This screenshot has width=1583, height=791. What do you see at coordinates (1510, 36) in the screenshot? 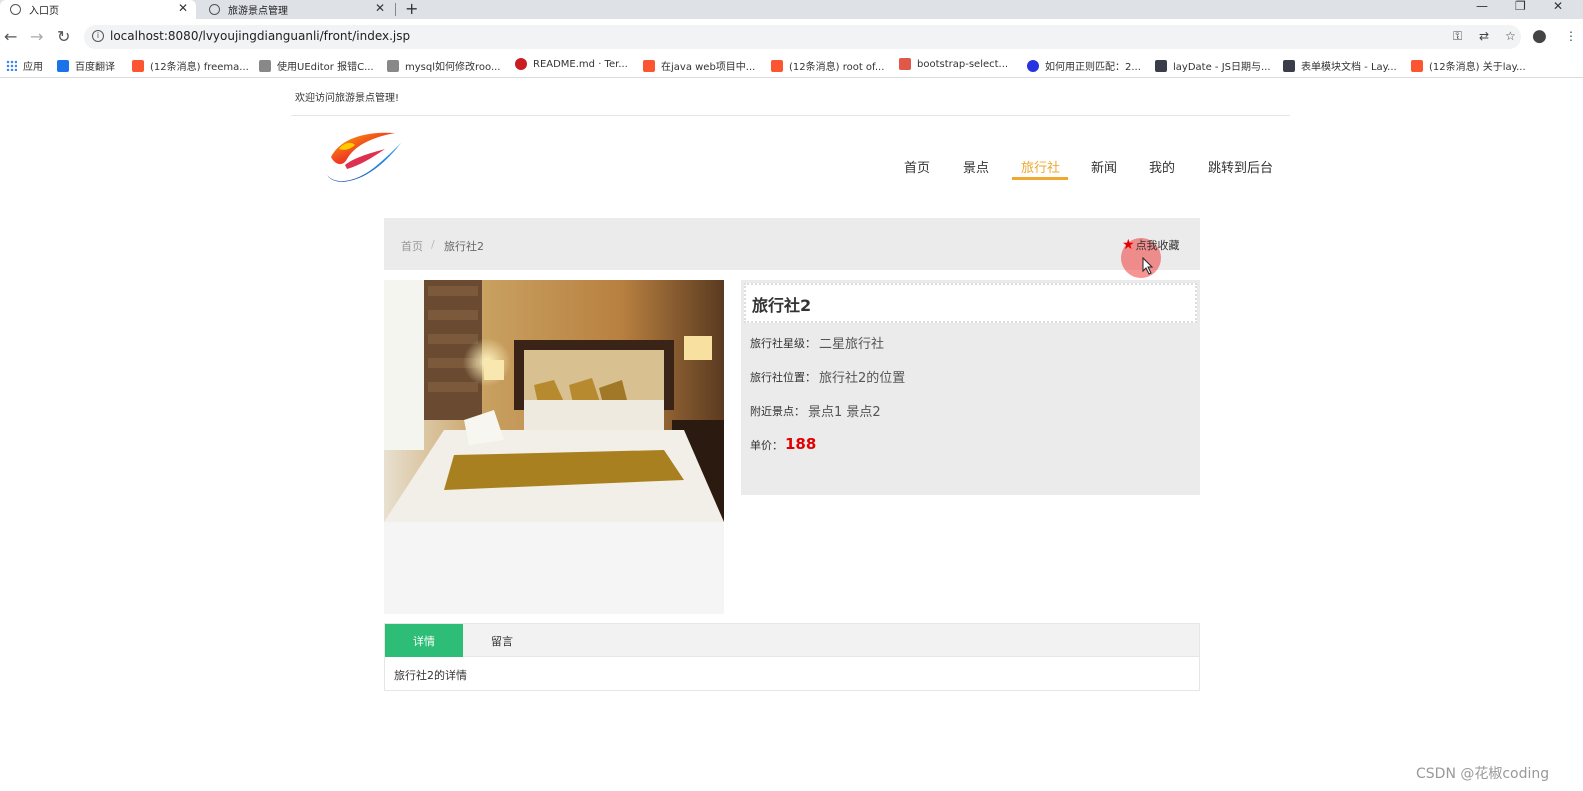
I see `bookmark-star-icon: ☆` at bounding box center [1510, 36].